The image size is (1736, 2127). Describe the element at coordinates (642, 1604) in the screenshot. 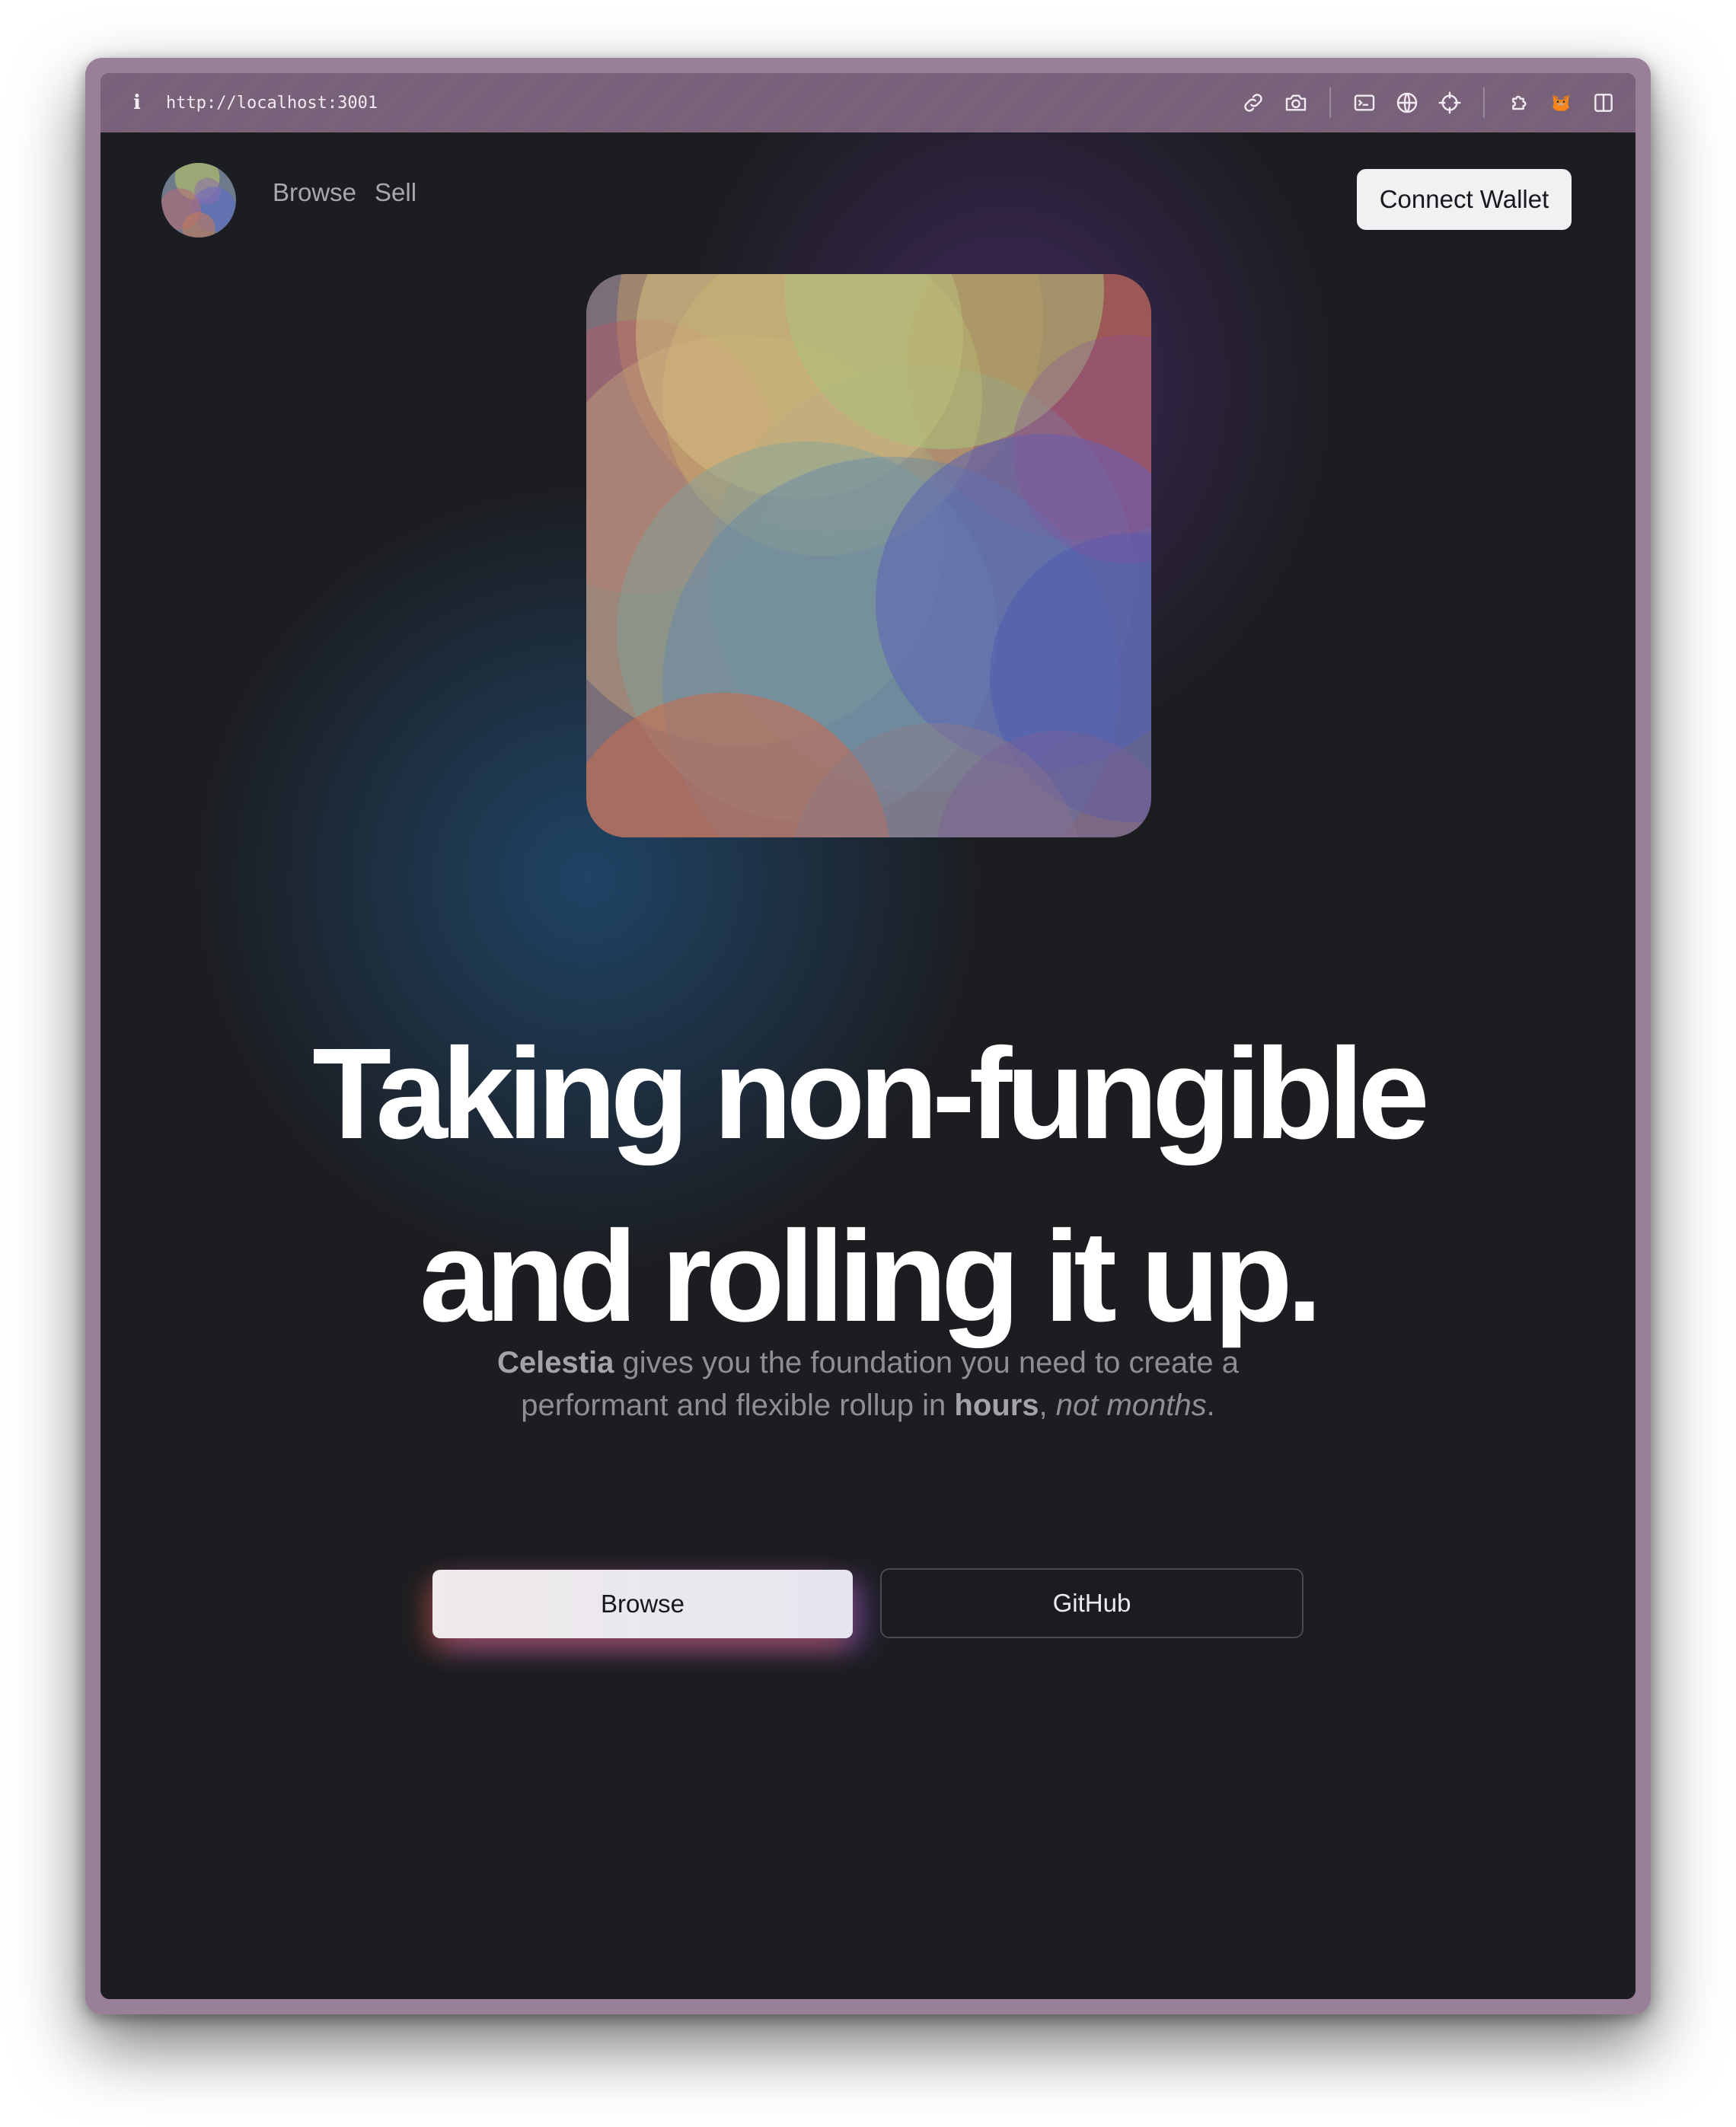

I see `browse-button: Browse` at that location.